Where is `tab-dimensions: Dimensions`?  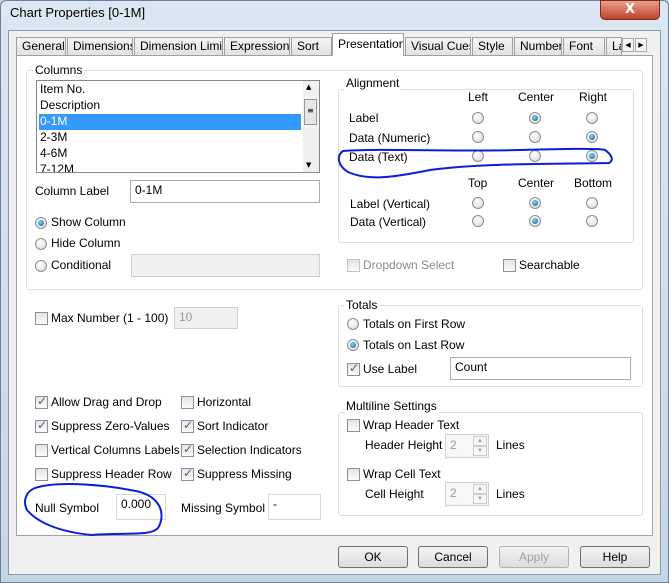
tab-dimensions: Dimensions is located at coordinates (100, 46).